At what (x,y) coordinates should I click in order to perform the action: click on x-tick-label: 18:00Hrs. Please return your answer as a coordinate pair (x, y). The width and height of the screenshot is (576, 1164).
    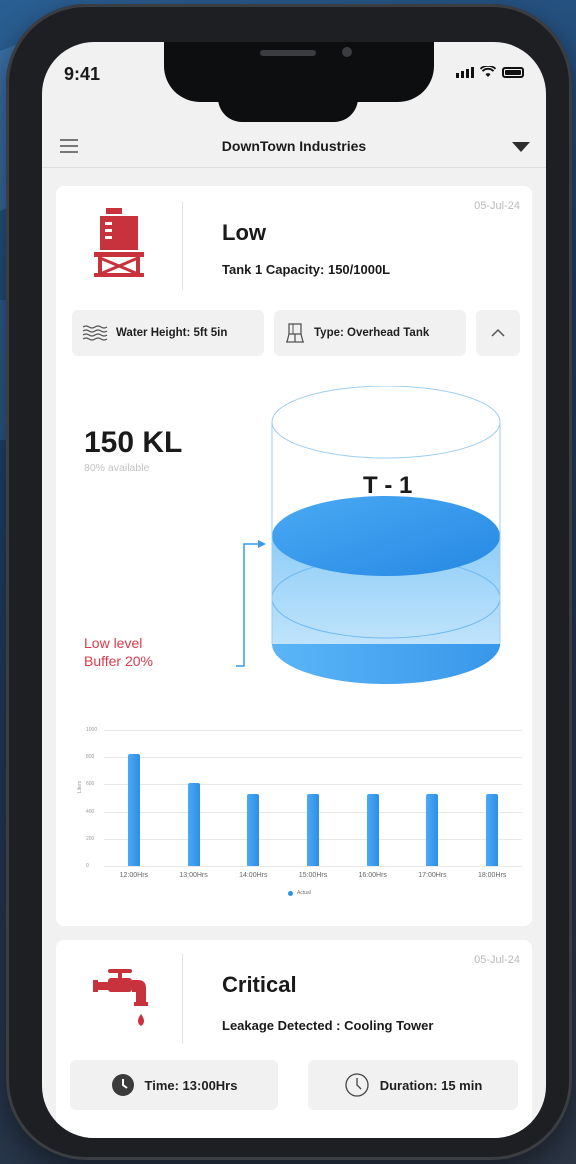
    Looking at the image, I should click on (492, 875).